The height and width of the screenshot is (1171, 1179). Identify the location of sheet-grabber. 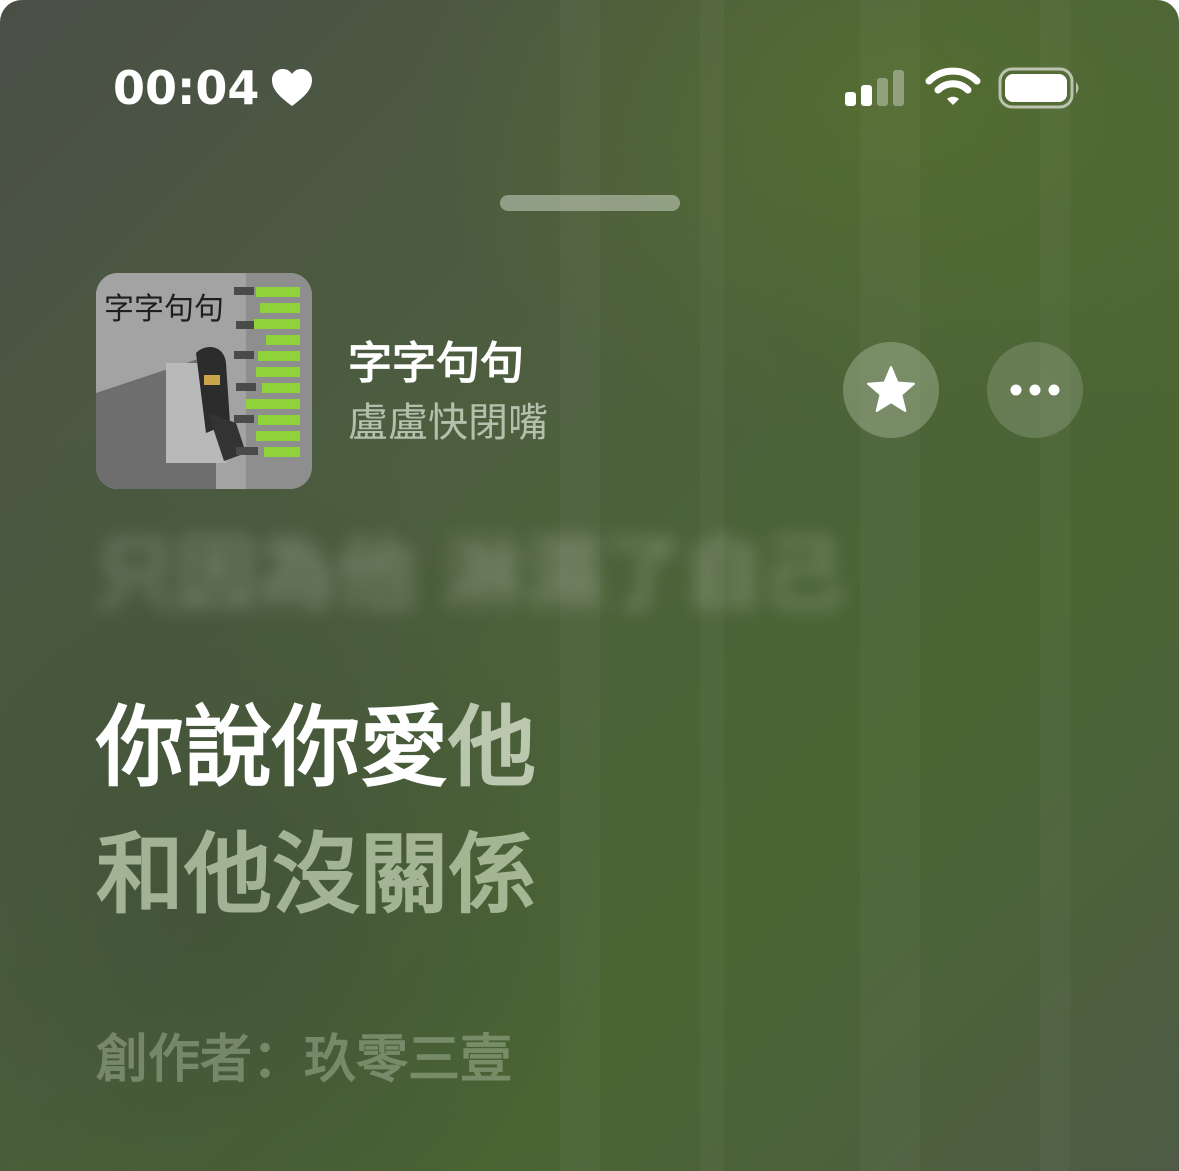
(590, 203).